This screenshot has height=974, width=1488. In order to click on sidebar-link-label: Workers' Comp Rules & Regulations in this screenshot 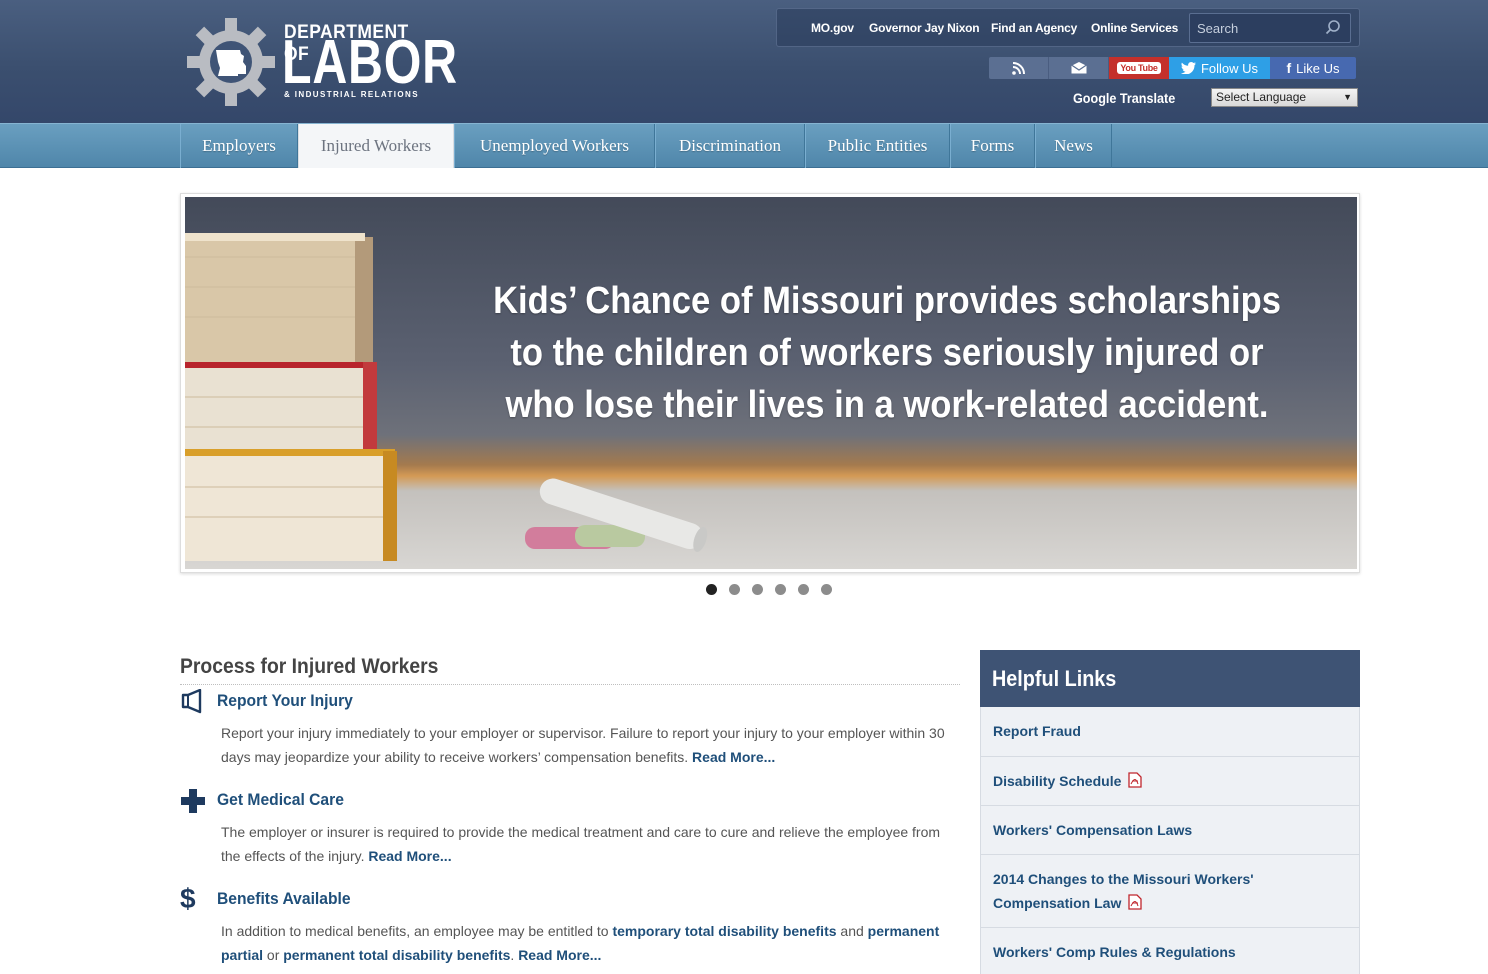, I will do `click(1114, 952)`.